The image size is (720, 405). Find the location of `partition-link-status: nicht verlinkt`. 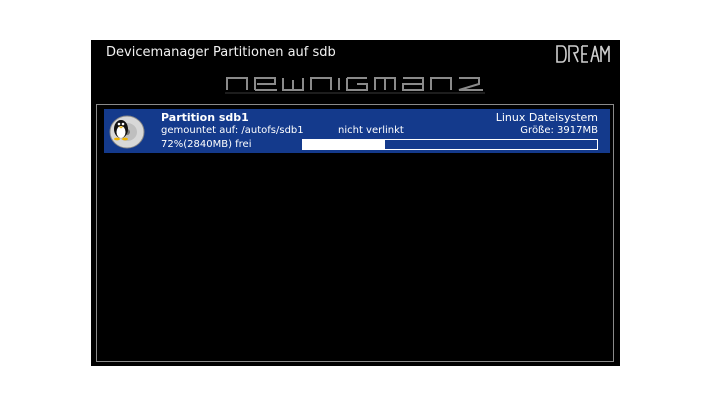

partition-link-status: nicht verlinkt is located at coordinates (371, 130).